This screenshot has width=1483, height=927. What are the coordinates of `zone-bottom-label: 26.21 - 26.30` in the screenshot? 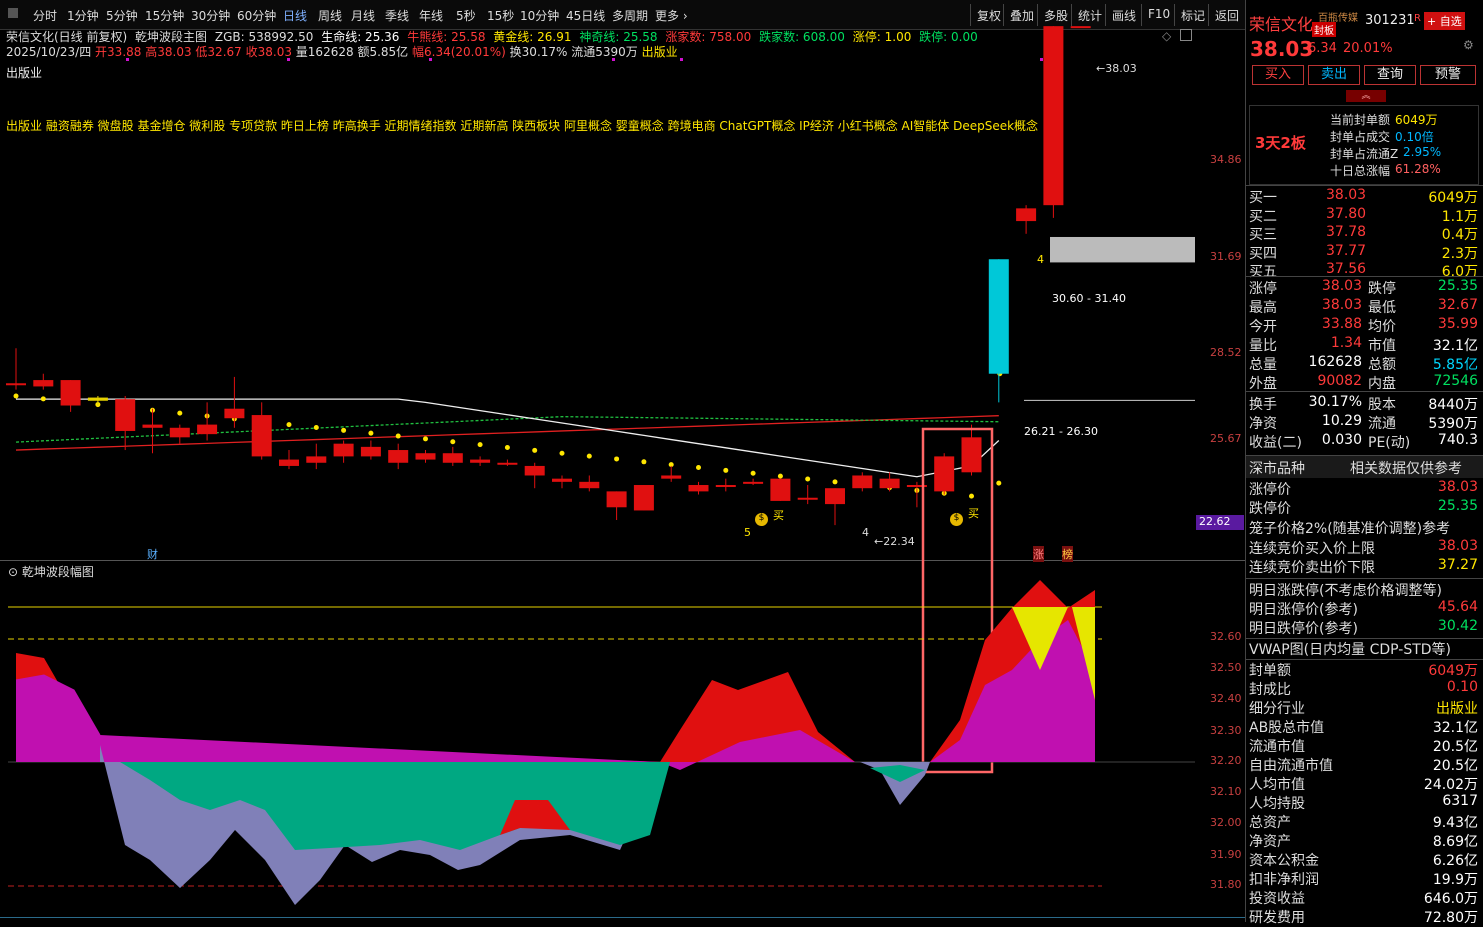 It's located at (1061, 431).